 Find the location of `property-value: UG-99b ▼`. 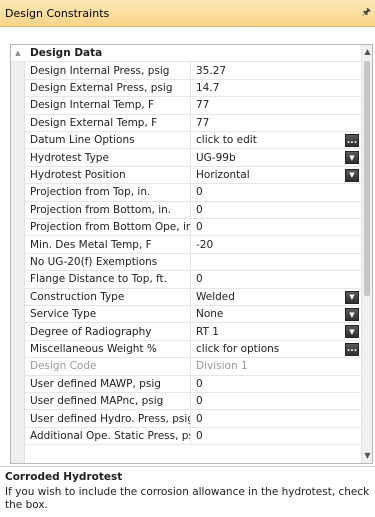

property-value: UG-99b ▼ is located at coordinates (276, 157).